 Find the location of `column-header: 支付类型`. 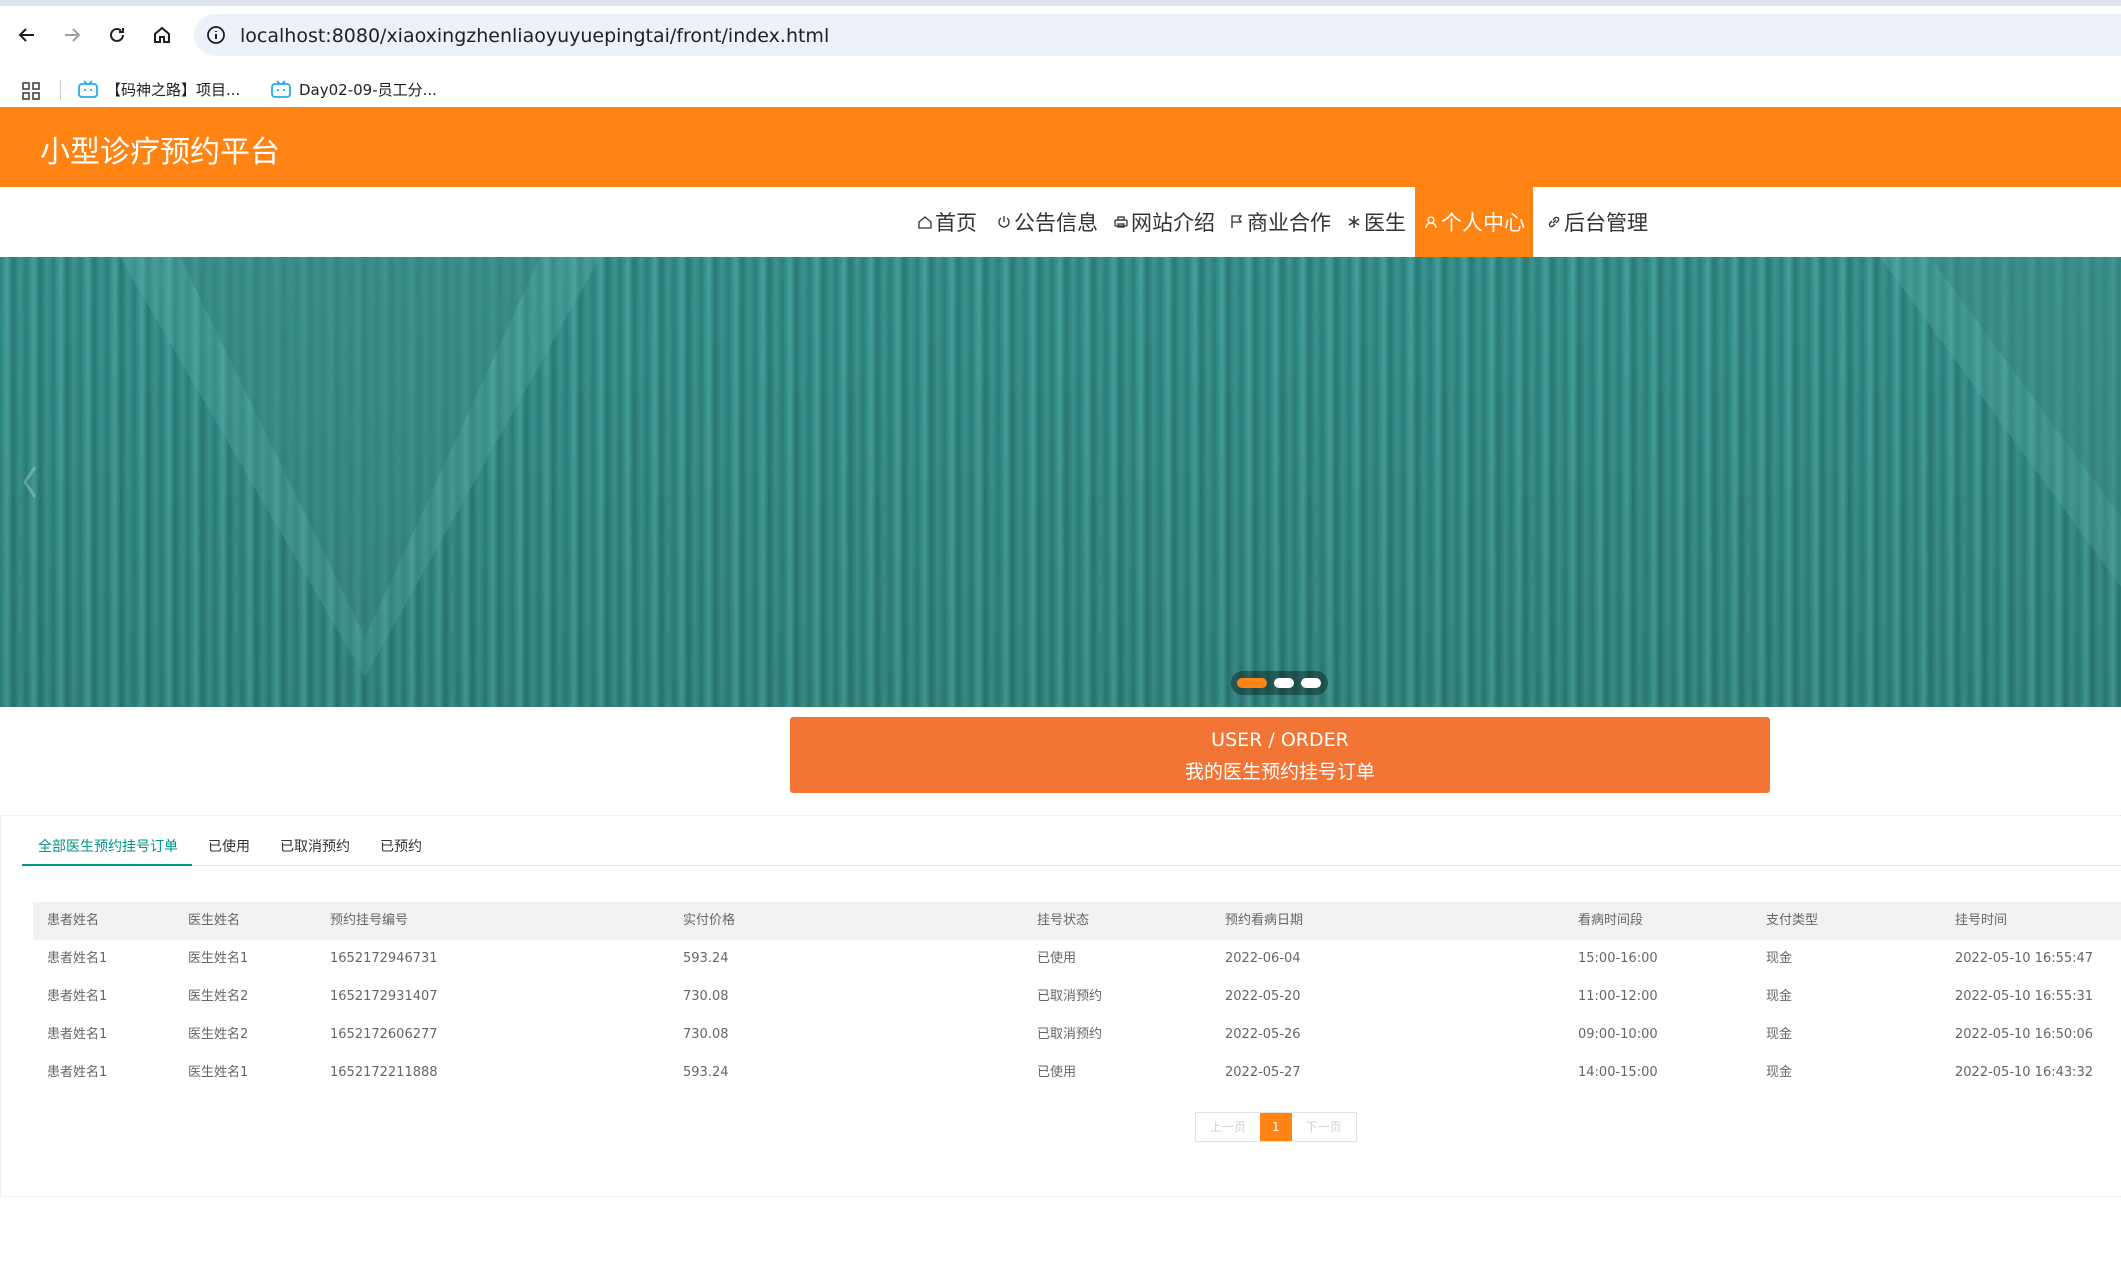

column-header: 支付类型 is located at coordinates (1792, 920).